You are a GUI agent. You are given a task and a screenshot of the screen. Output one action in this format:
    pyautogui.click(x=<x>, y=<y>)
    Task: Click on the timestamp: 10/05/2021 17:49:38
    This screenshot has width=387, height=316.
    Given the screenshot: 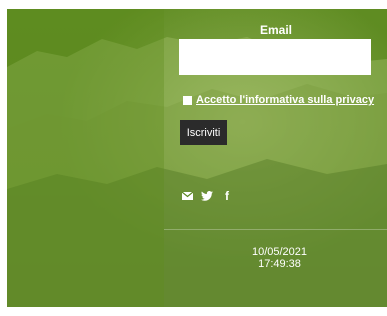 What is the action you would take?
    pyautogui.click(x=279, y=258)
    